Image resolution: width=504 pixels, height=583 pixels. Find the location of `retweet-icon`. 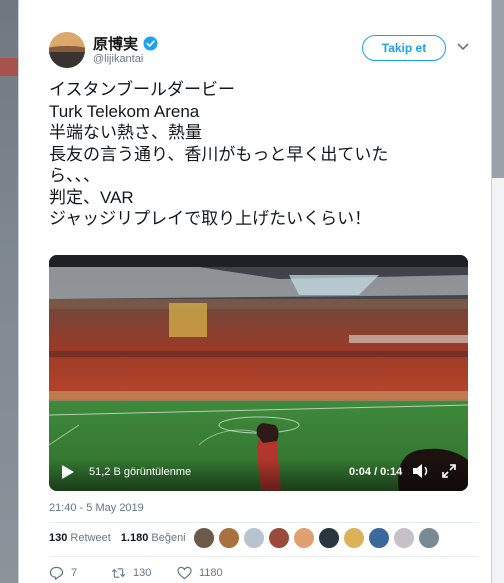

retweet-icon is located at coordinates (118, 573).